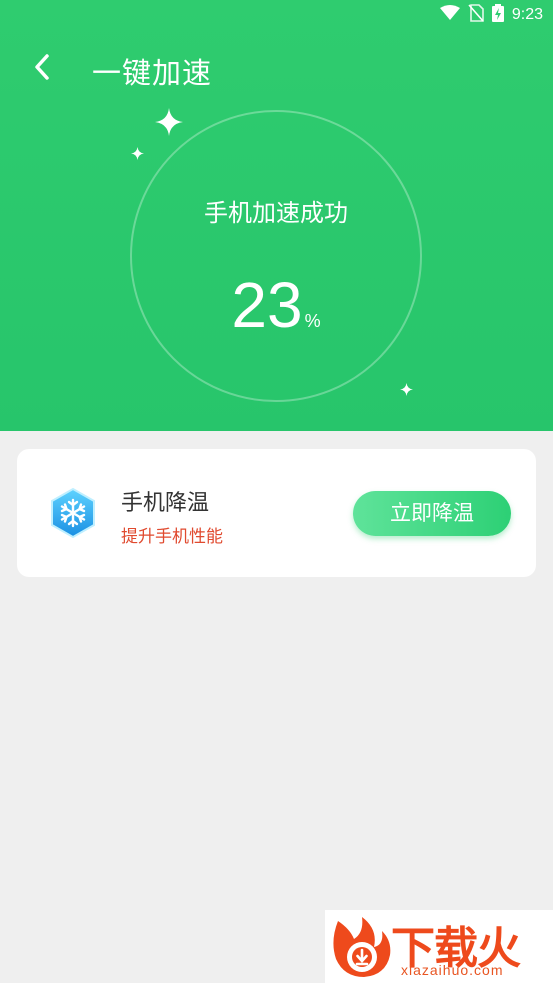 The height and width of the screenshot is (983, 553). I want to click on percent-value: 23, so click(267, 305).